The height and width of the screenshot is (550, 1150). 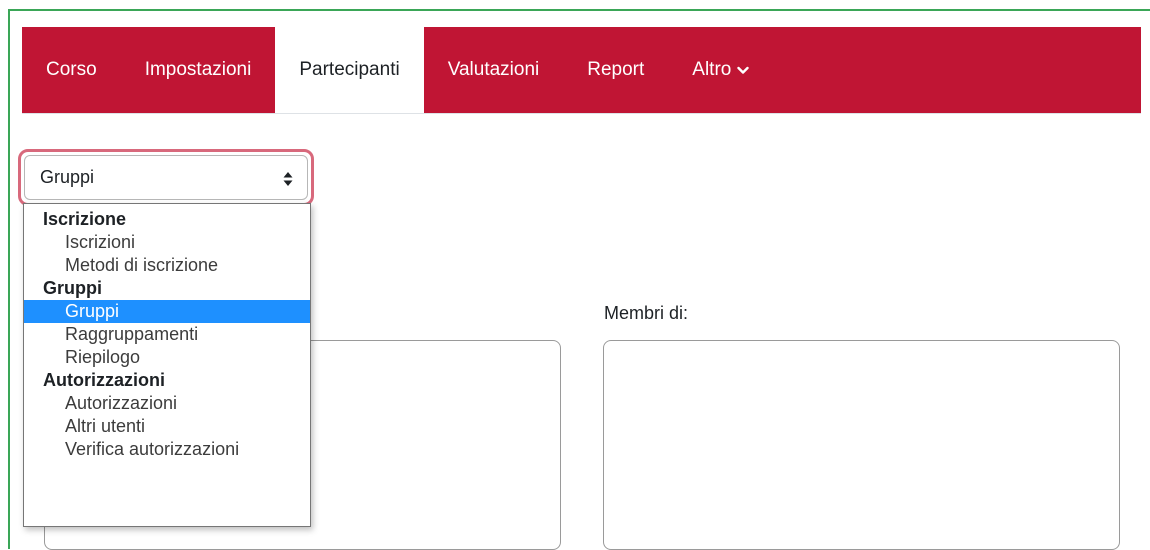 What do you see at coordinates (743, 70) in the screenshot?
I see `chevron-down-icon` at bounding box center [743, 70].